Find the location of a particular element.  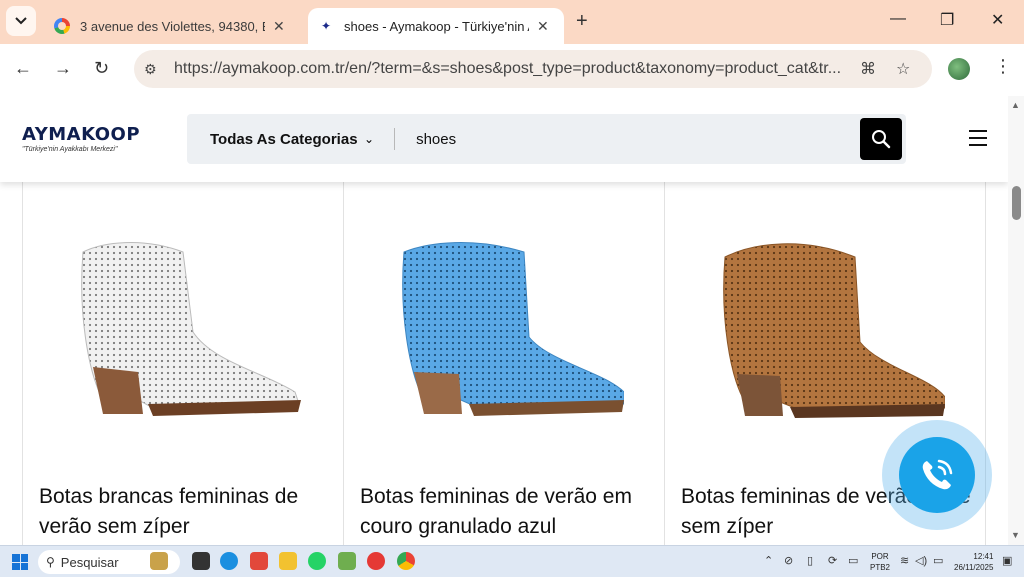

google-icon is located at coordinates (62, 26).